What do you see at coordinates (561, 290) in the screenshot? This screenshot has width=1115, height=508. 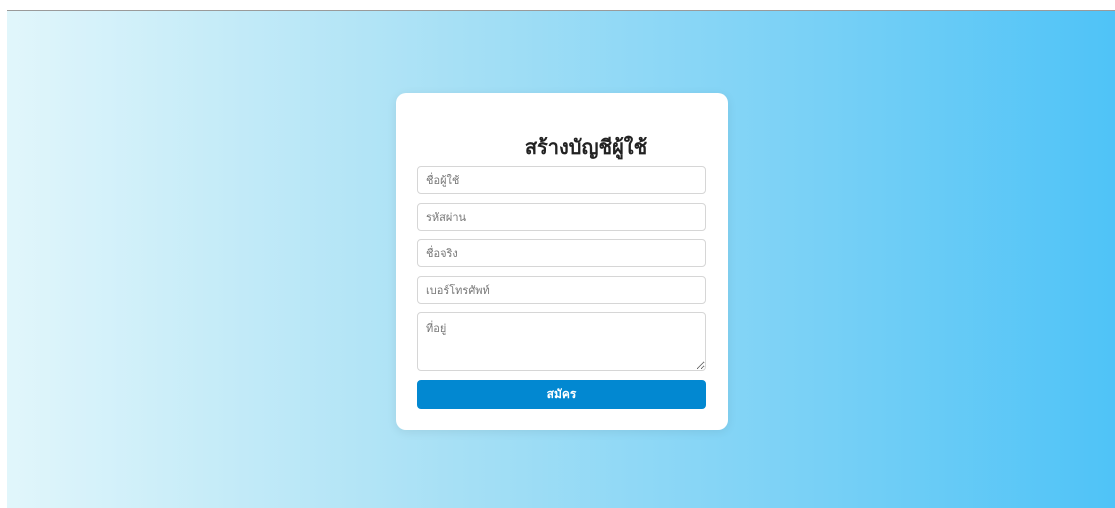 I see `phone-input` at bounding box center [561, 290].